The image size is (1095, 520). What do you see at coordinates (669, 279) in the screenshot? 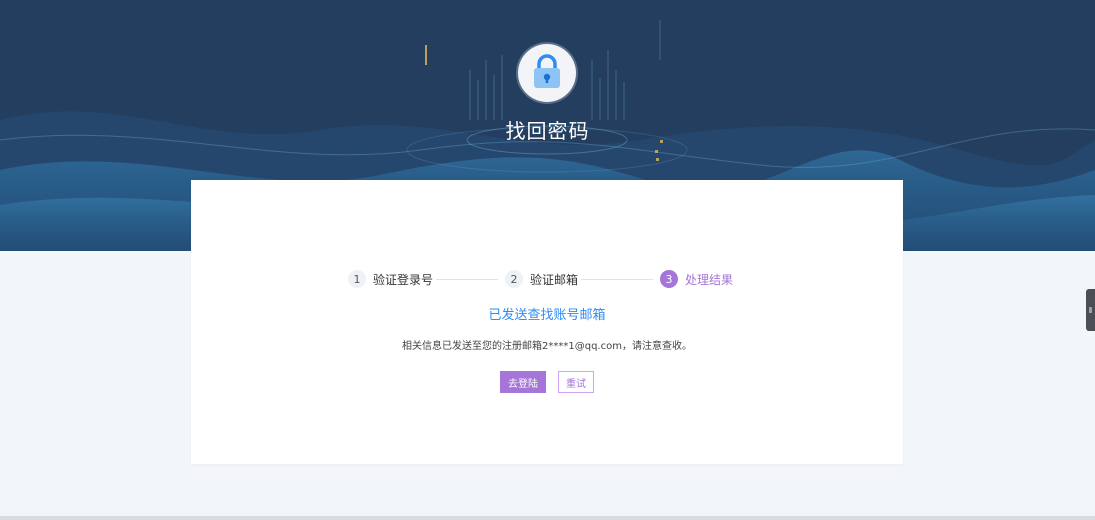
I see `step-number: 3` at bounding box center [669, 279].